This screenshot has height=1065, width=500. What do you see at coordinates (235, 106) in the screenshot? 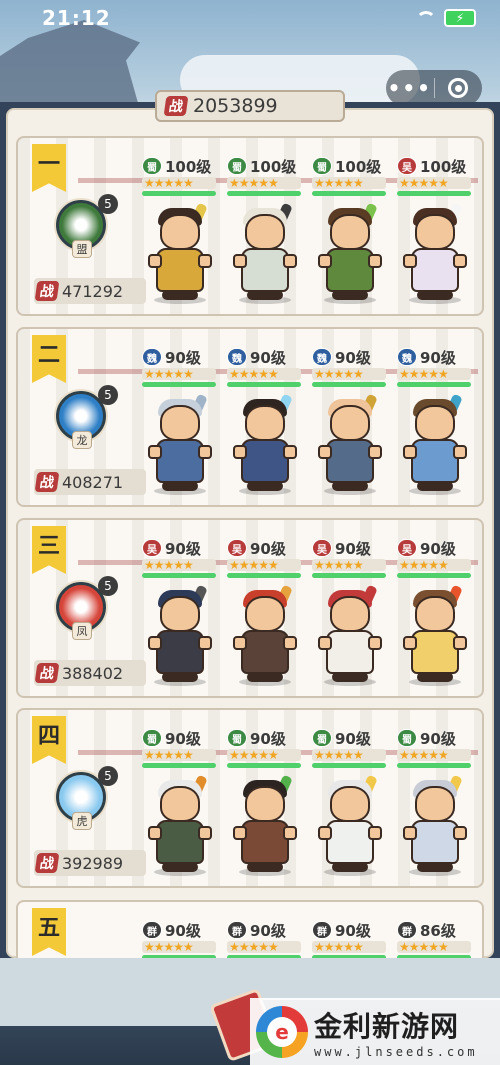
I see `total-power-value: 2053899` at bounding box center [235, 106].